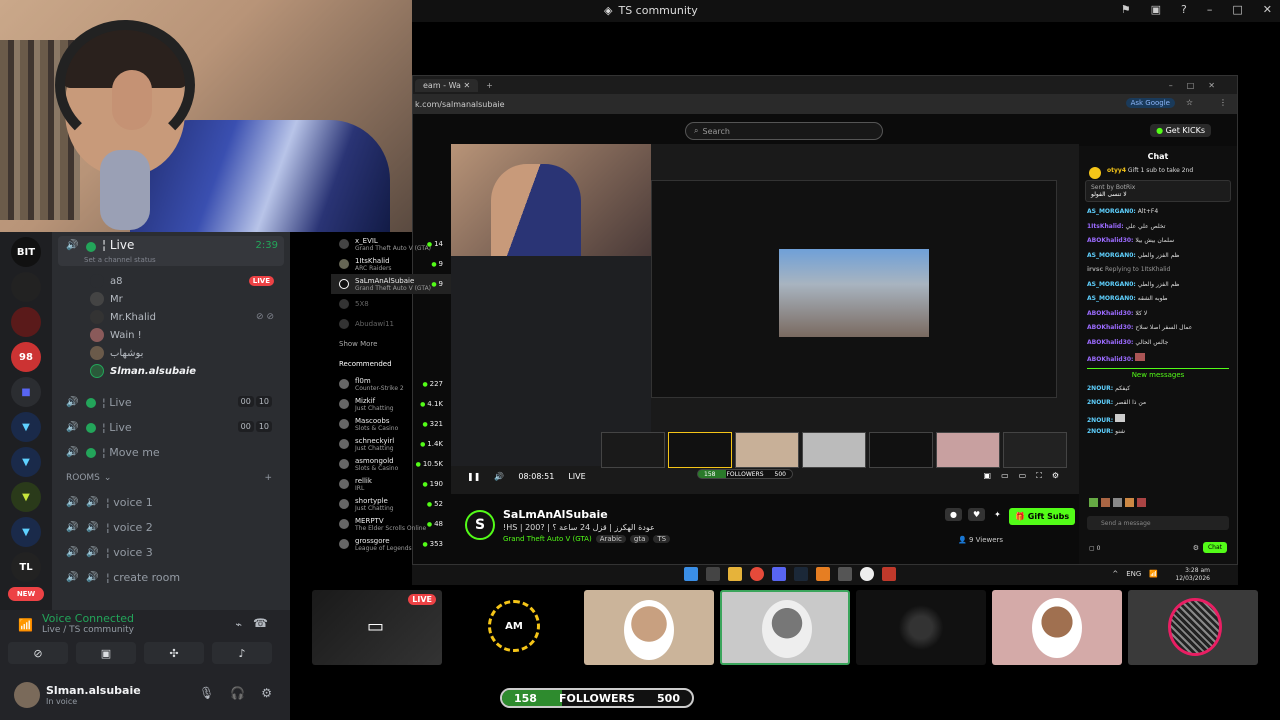 This screenshot has width=1280, height=720. What do you see at coordinates (1150, 103) in the screenshot?
I see `ask-google-button: Ask Google` at bounding box center [1150, 103].